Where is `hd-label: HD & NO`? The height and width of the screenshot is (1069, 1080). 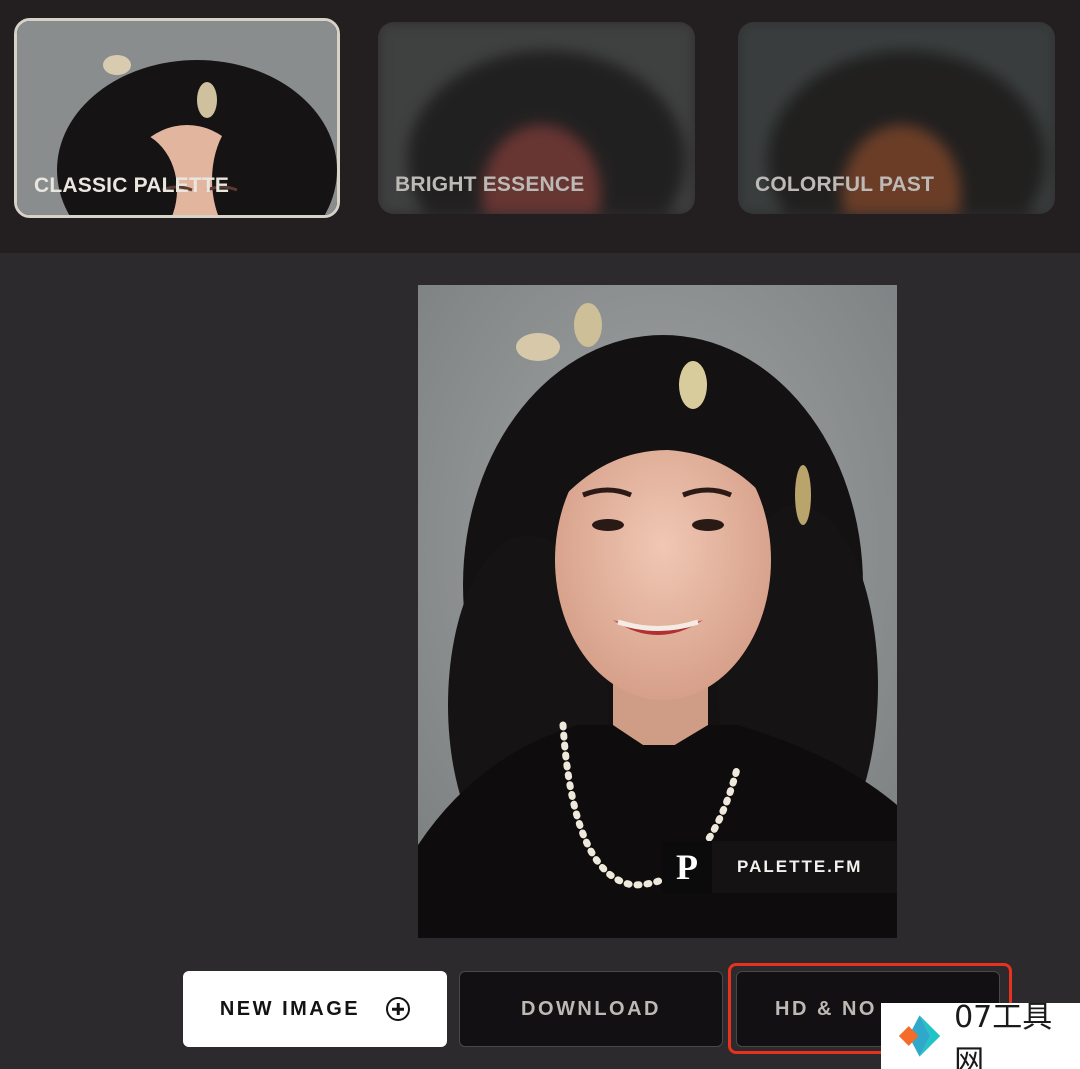 hd-label: HD & NO is located at coordinates (826, 1008).